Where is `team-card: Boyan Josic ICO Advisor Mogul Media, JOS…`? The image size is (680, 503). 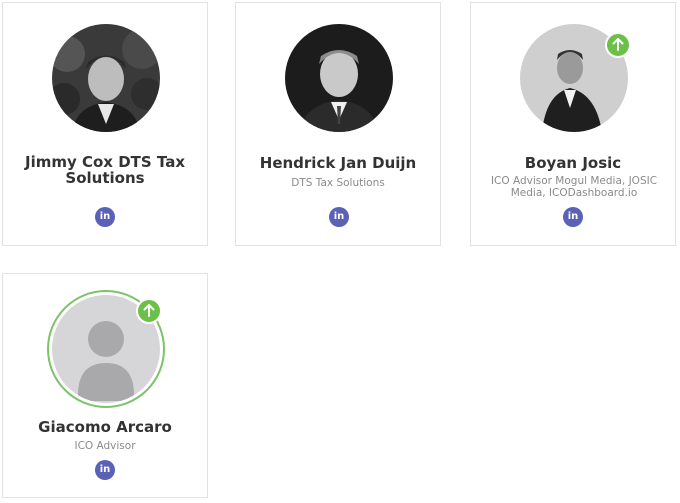
team-card: Boyan Josic ICO Advisor Mogul Media, JOS… is located at coordinates (573, 124).